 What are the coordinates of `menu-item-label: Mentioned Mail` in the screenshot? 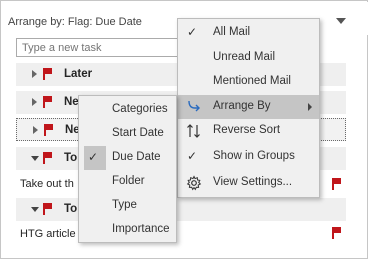 It's located at (252, 81).